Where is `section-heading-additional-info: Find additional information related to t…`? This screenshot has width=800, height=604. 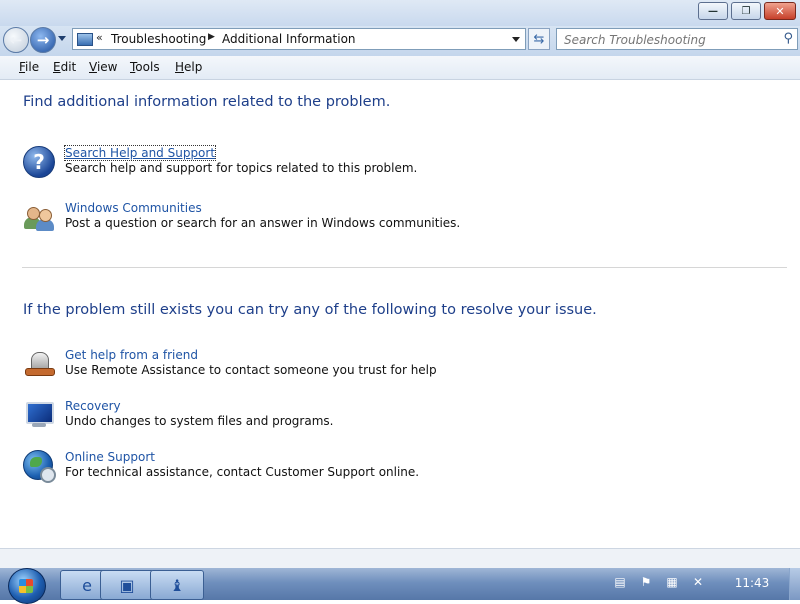 section-heading-additional-info: Find additional information related to t… is located at coordinates (207, 102).